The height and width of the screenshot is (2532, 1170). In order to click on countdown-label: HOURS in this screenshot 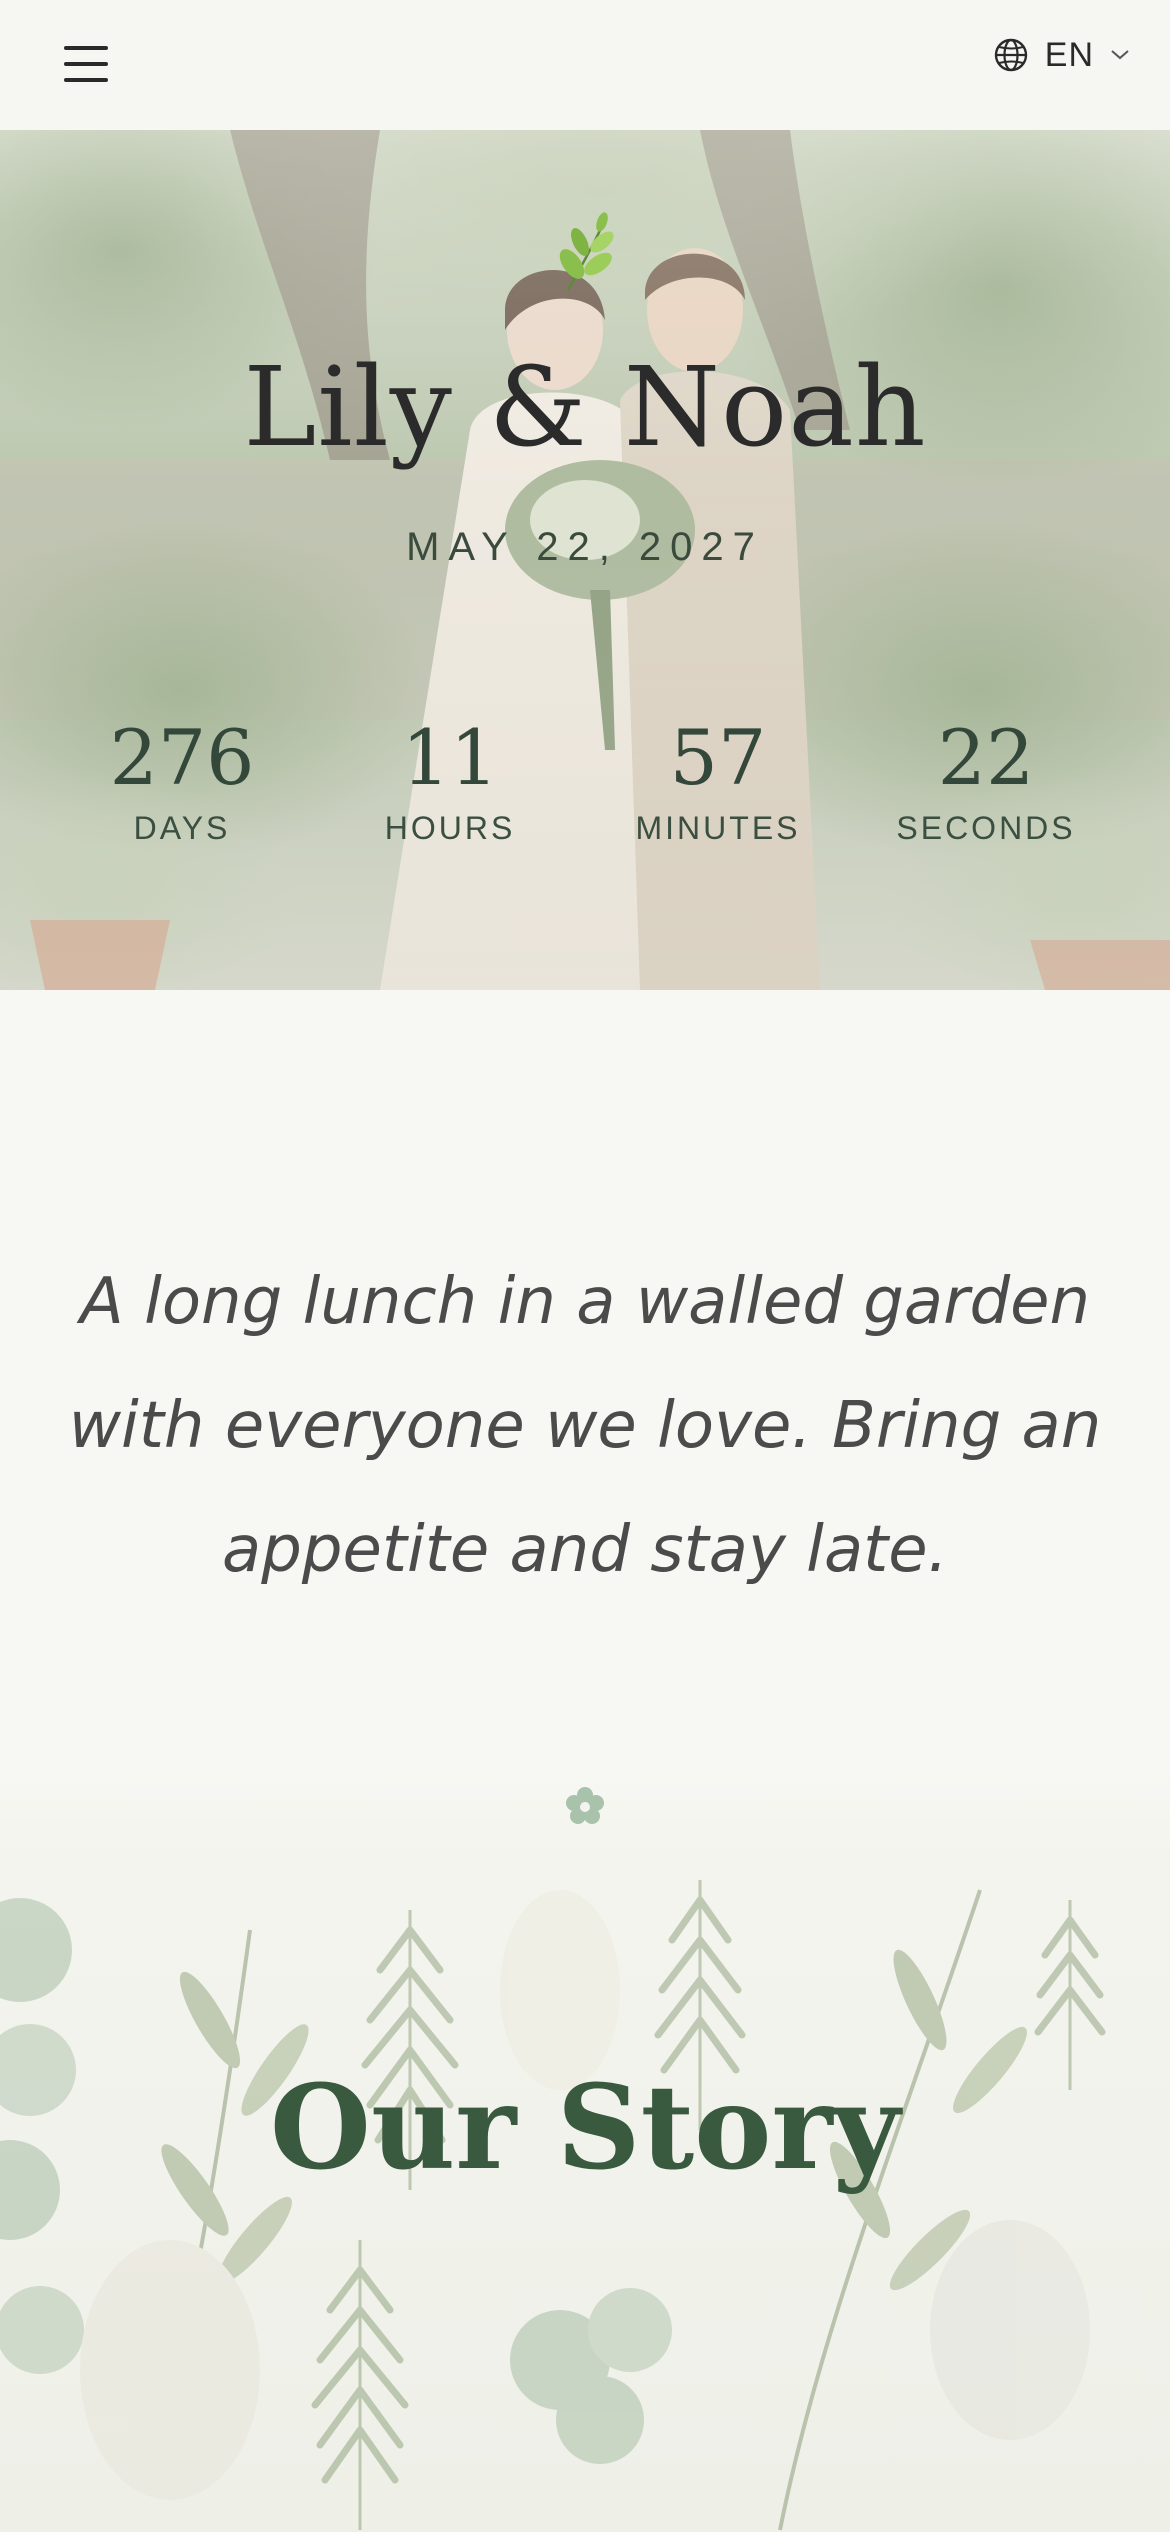, I will do `click(450, 828)`.